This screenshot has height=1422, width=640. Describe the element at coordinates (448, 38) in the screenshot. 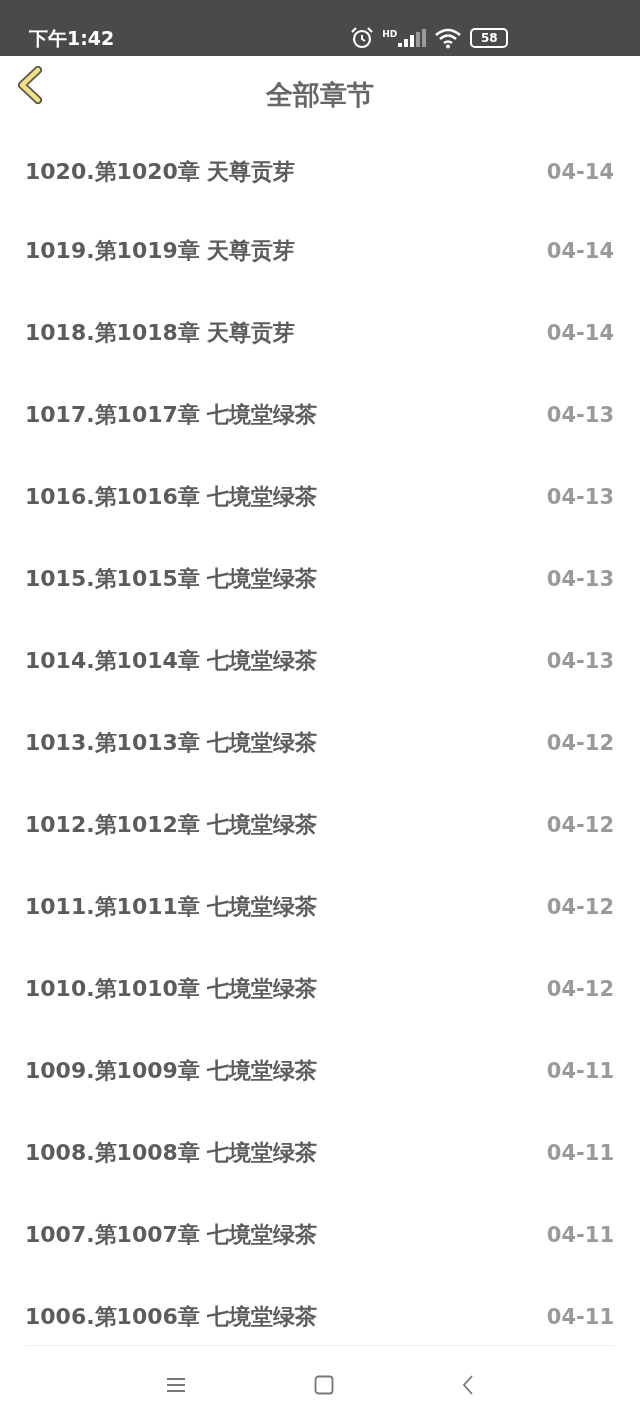

I see `wifi-icon` at that location.